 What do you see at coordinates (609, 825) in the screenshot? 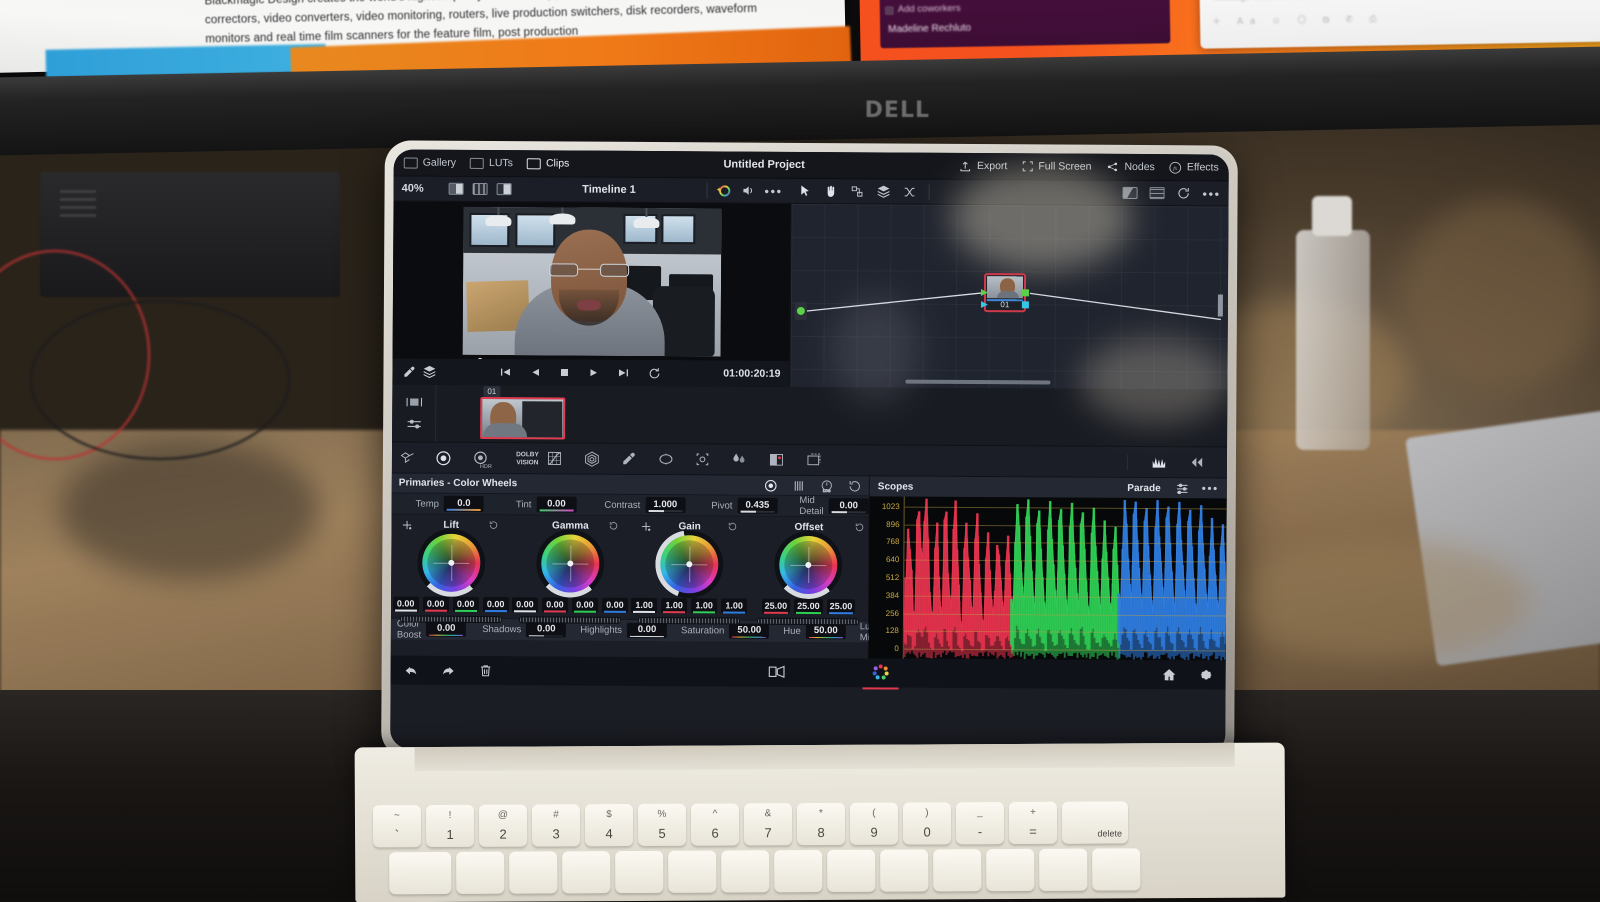
I see `key-4: $4` at bounding box center [609, 825].